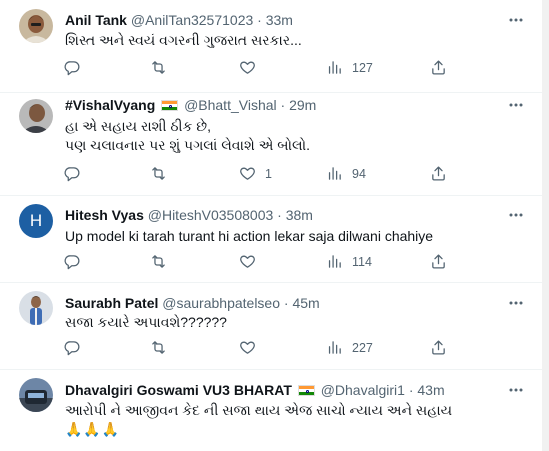  I want to click on india-flag-icon, so click(306, 390).